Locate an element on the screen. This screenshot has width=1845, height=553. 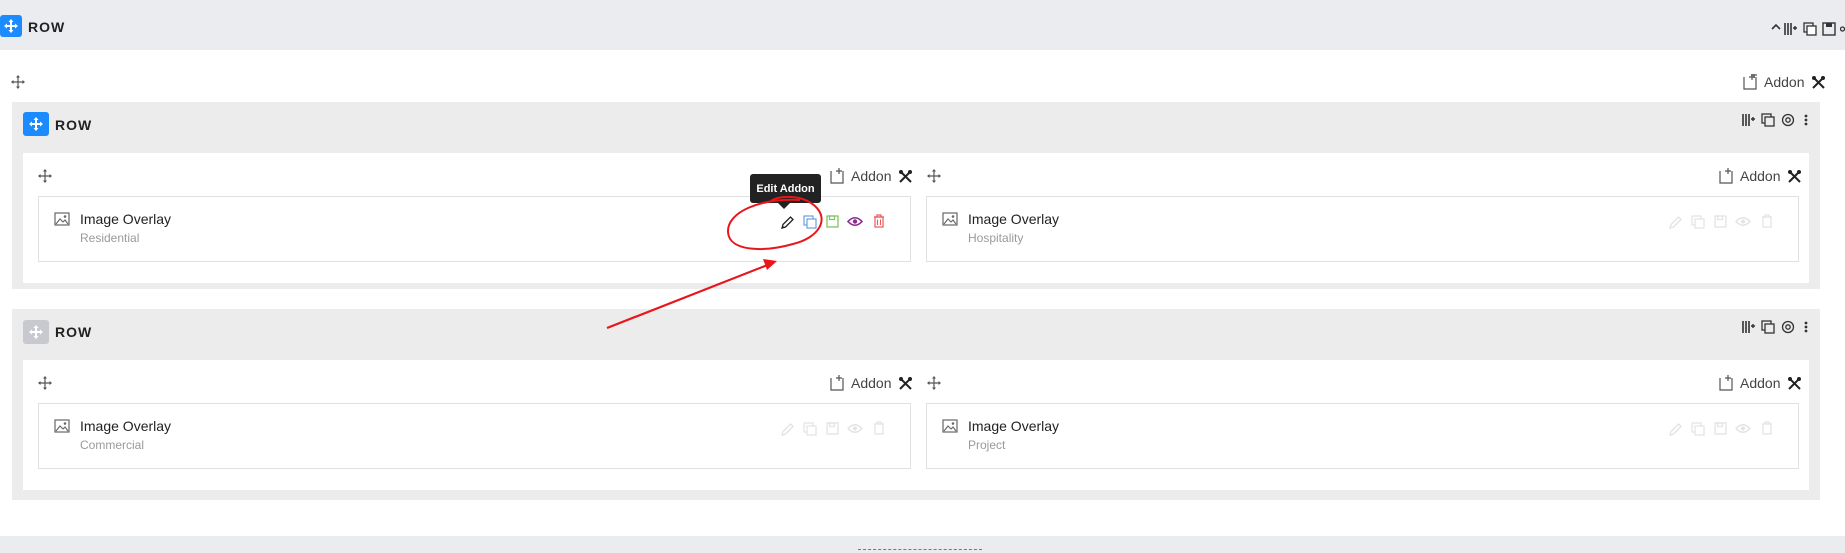
addon-card: Image Overlay Commercial is located at coordinates (474, 436).